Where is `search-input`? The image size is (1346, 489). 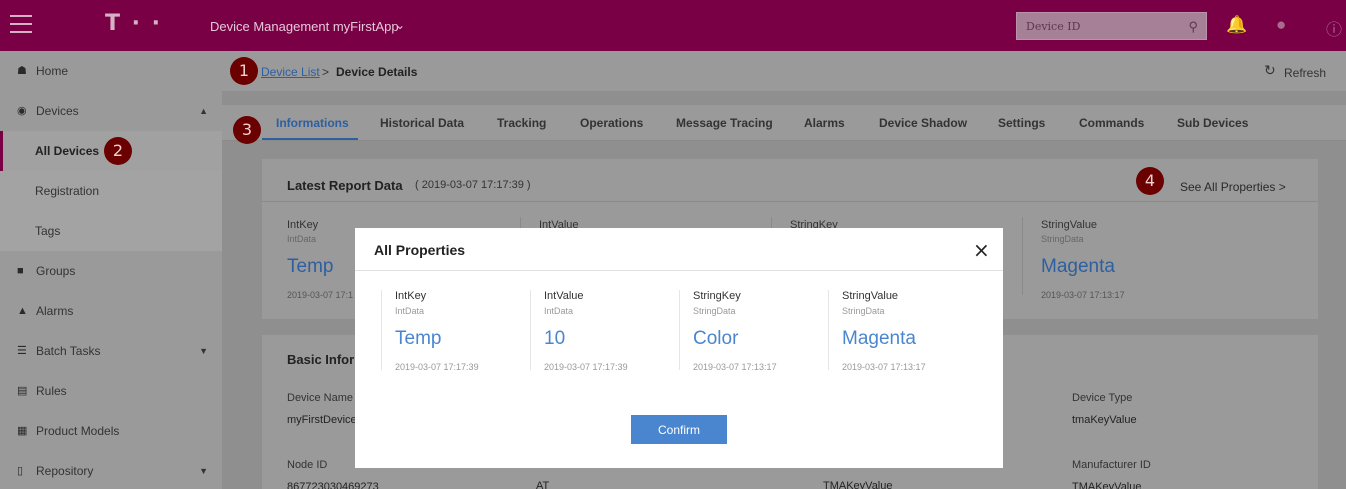
search-input is located at coordinates (1097, 26).